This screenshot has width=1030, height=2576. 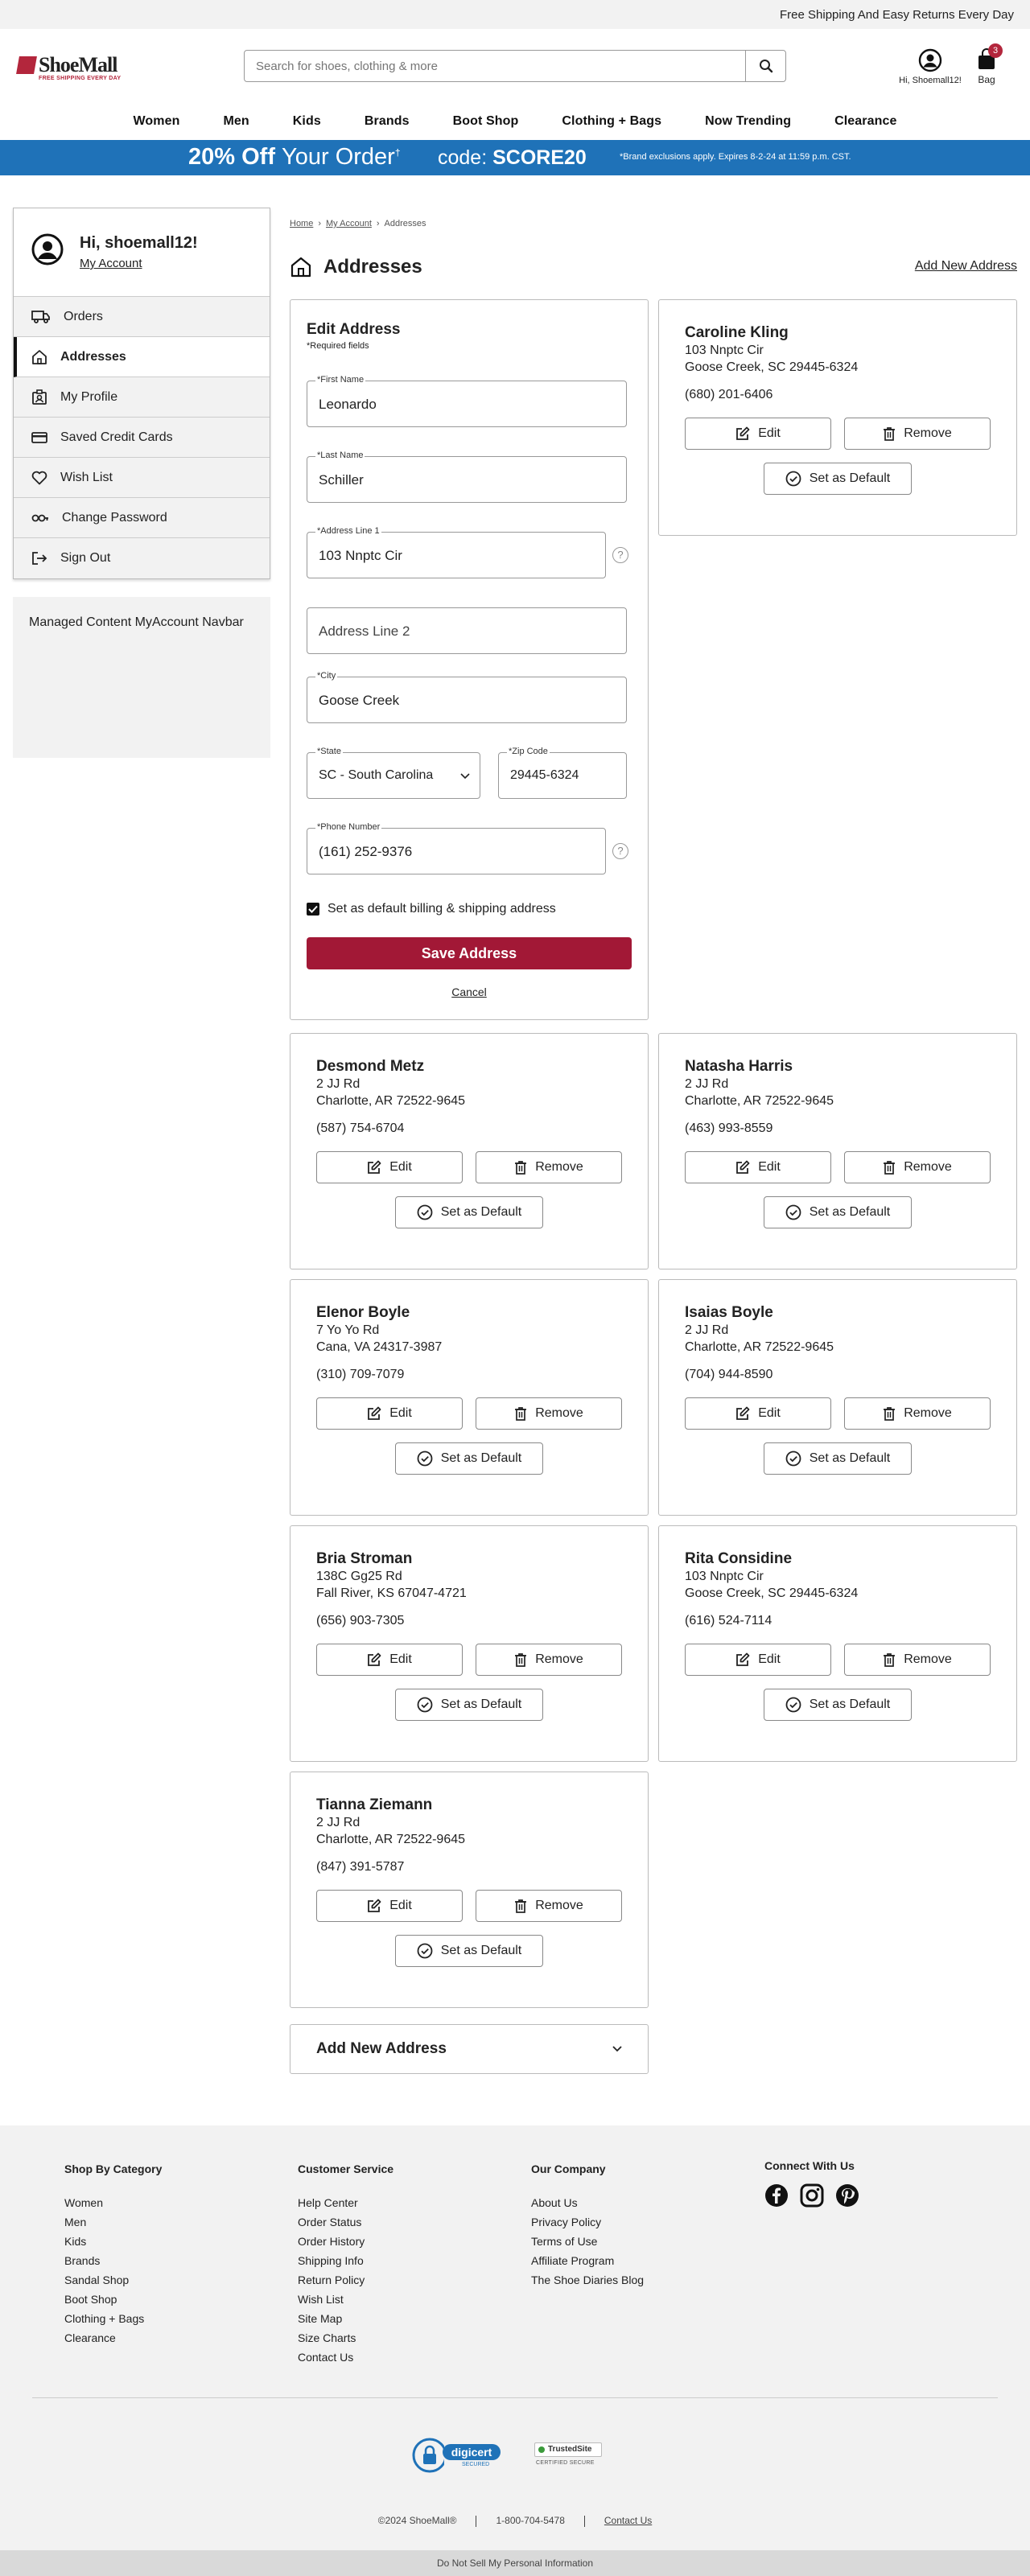 What do you see at coordinates (113, 2318) in the screenshot?
I see `footer-link: Clothing + Bags` at bounding box center [113, 2318].